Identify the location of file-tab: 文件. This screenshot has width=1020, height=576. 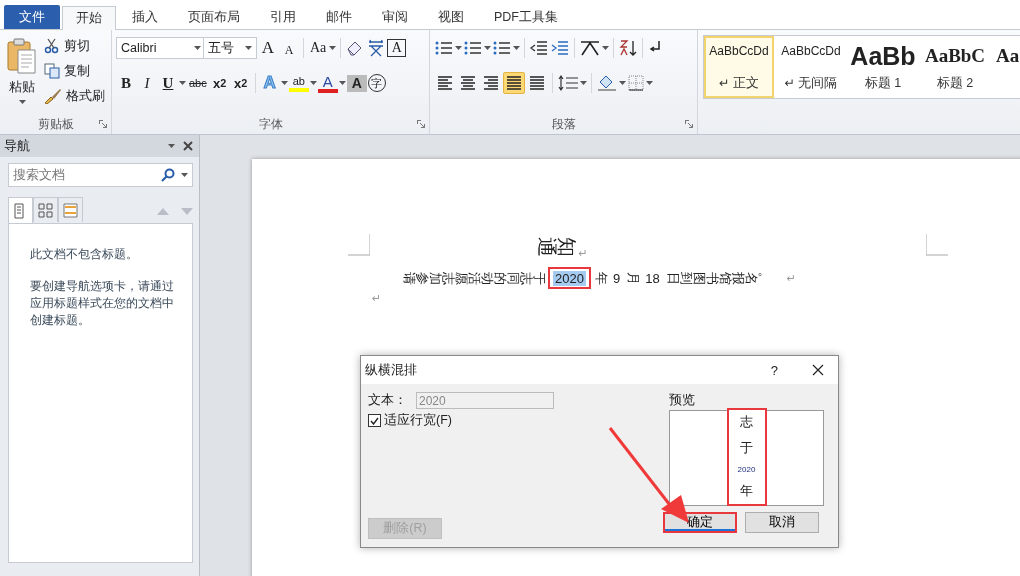
(32, 17).